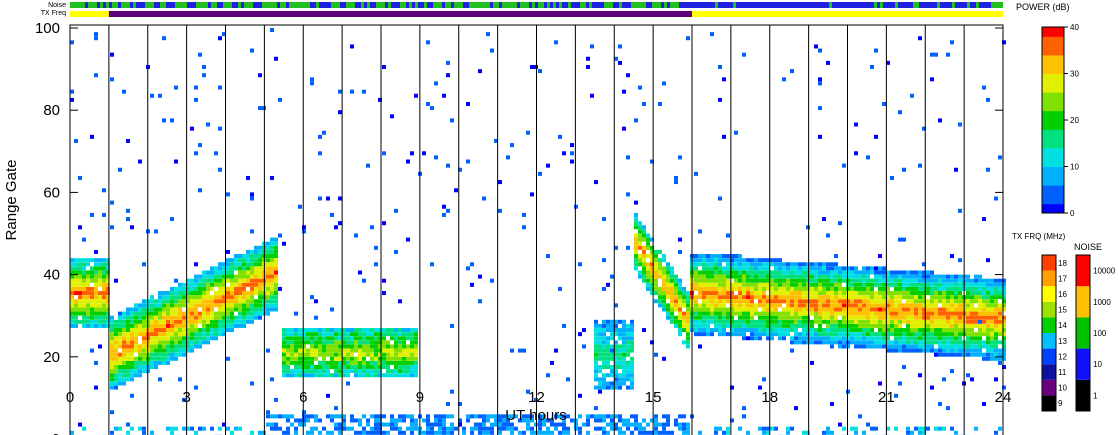 The height and width of the screenshot is (435, 1118). Describe the element at coordinates (53, 13) in the screenshot. I see `svg-text: TX Freq` at that location.